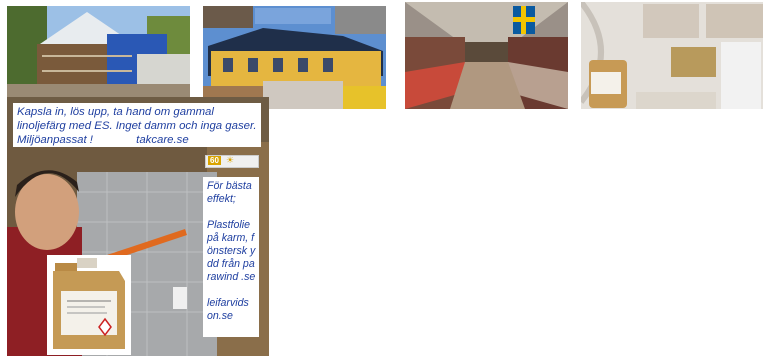 Image resolution: width=763 pixels, height=356 pixels. What do you see at coordinates (229, 192) in the screenshot?
I see `side-line-1: För bästa effekt;` at bounding box center [229, 192].